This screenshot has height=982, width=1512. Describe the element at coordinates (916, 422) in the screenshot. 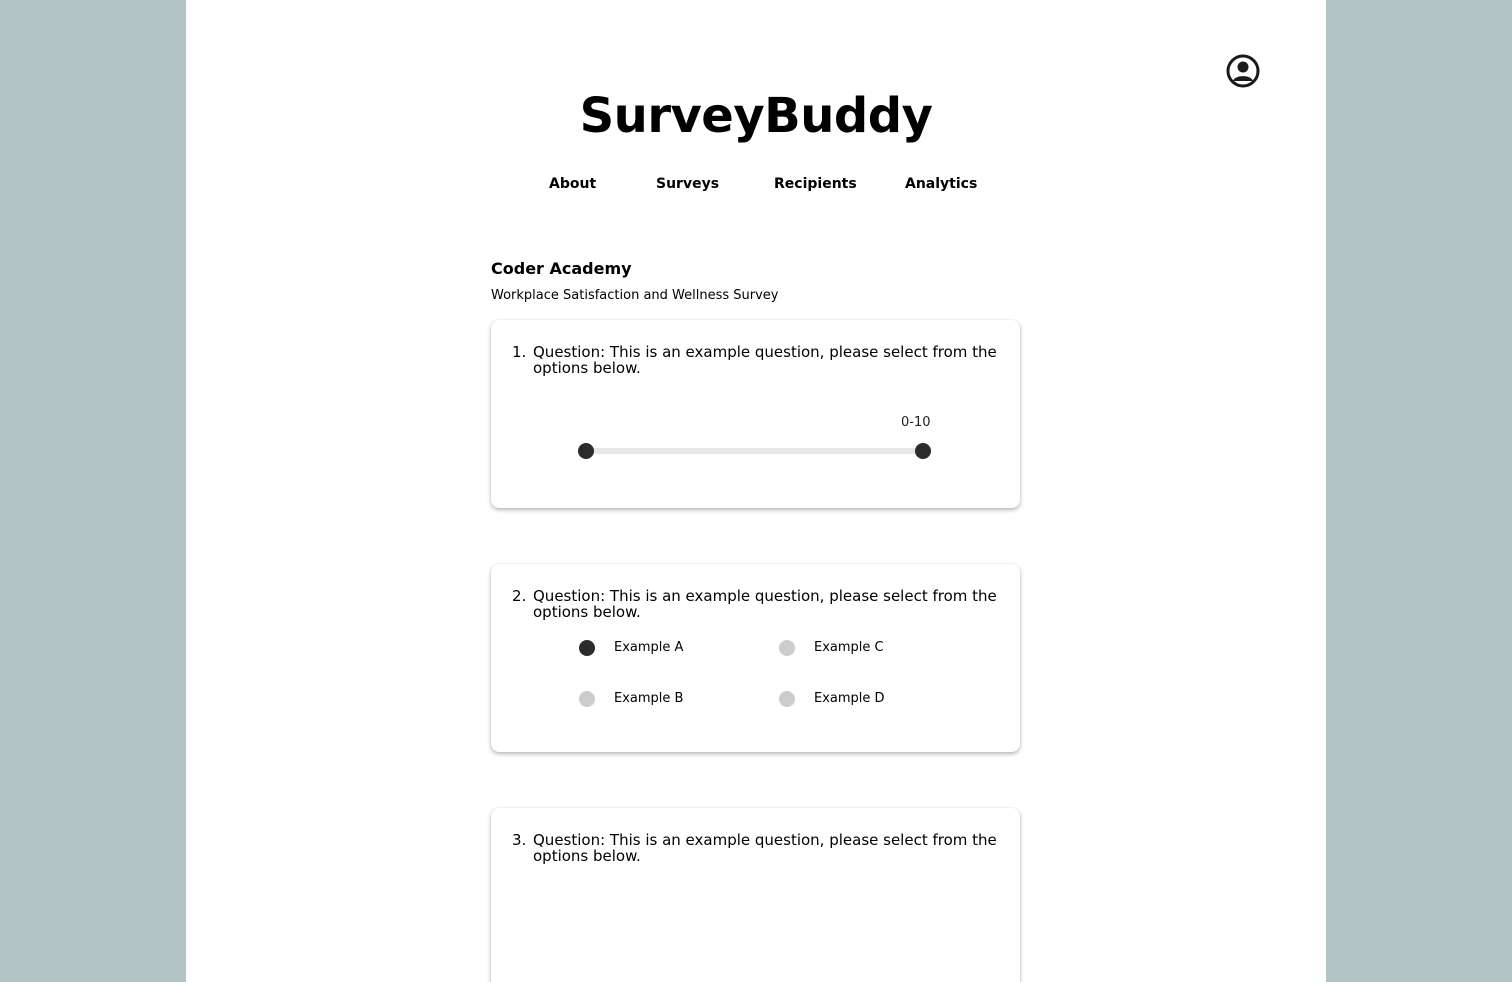

I see `range-label: 0-10` at that location.